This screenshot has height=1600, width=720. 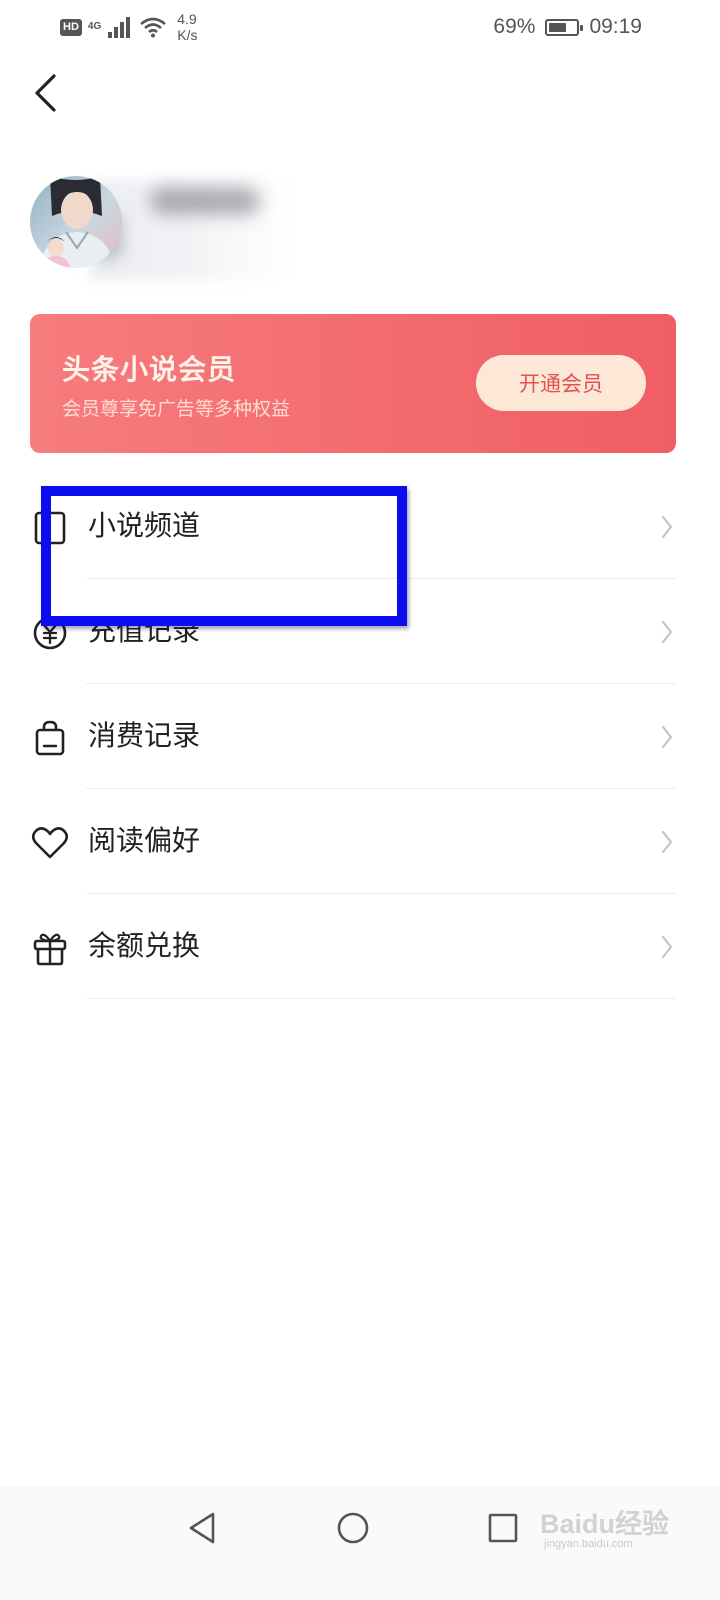 What do you see at coordinates (119, 27) in the screenshot?
I see `signal-icon` at bounding box center [119, 27].